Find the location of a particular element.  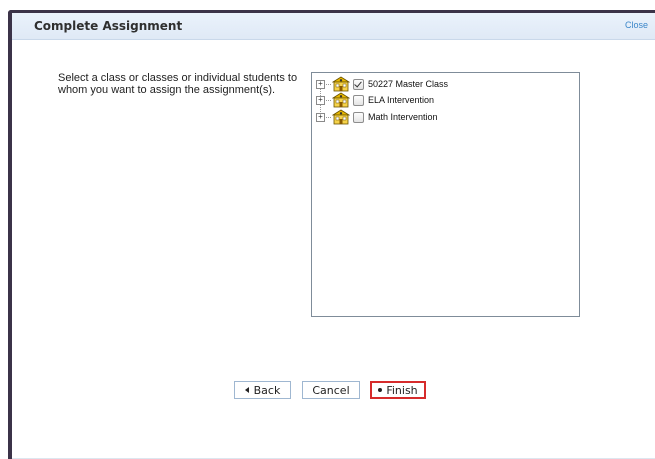

class-label: ELA Intervention is located at coordinates (401, 100).